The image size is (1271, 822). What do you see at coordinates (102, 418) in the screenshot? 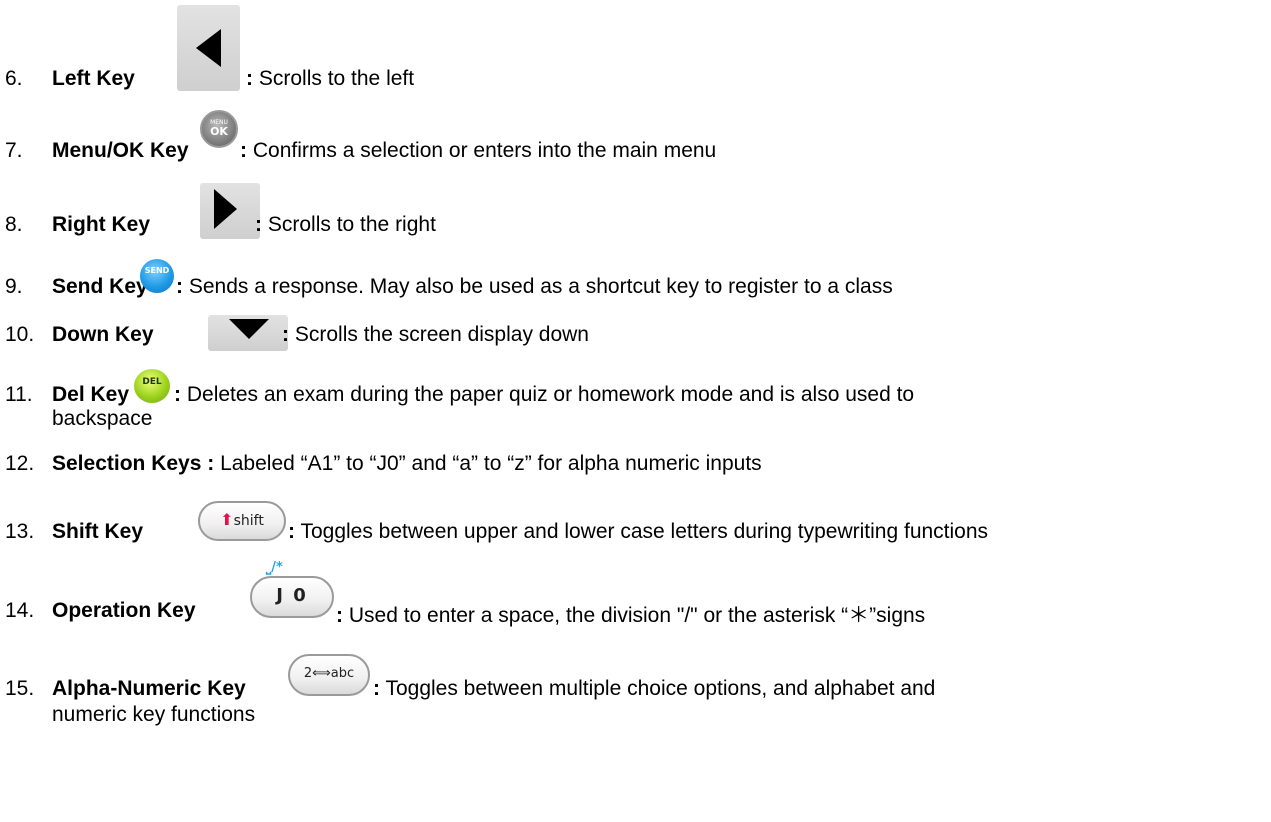
I see `item-description-continued: backspace` at bounding box center [102, 418].